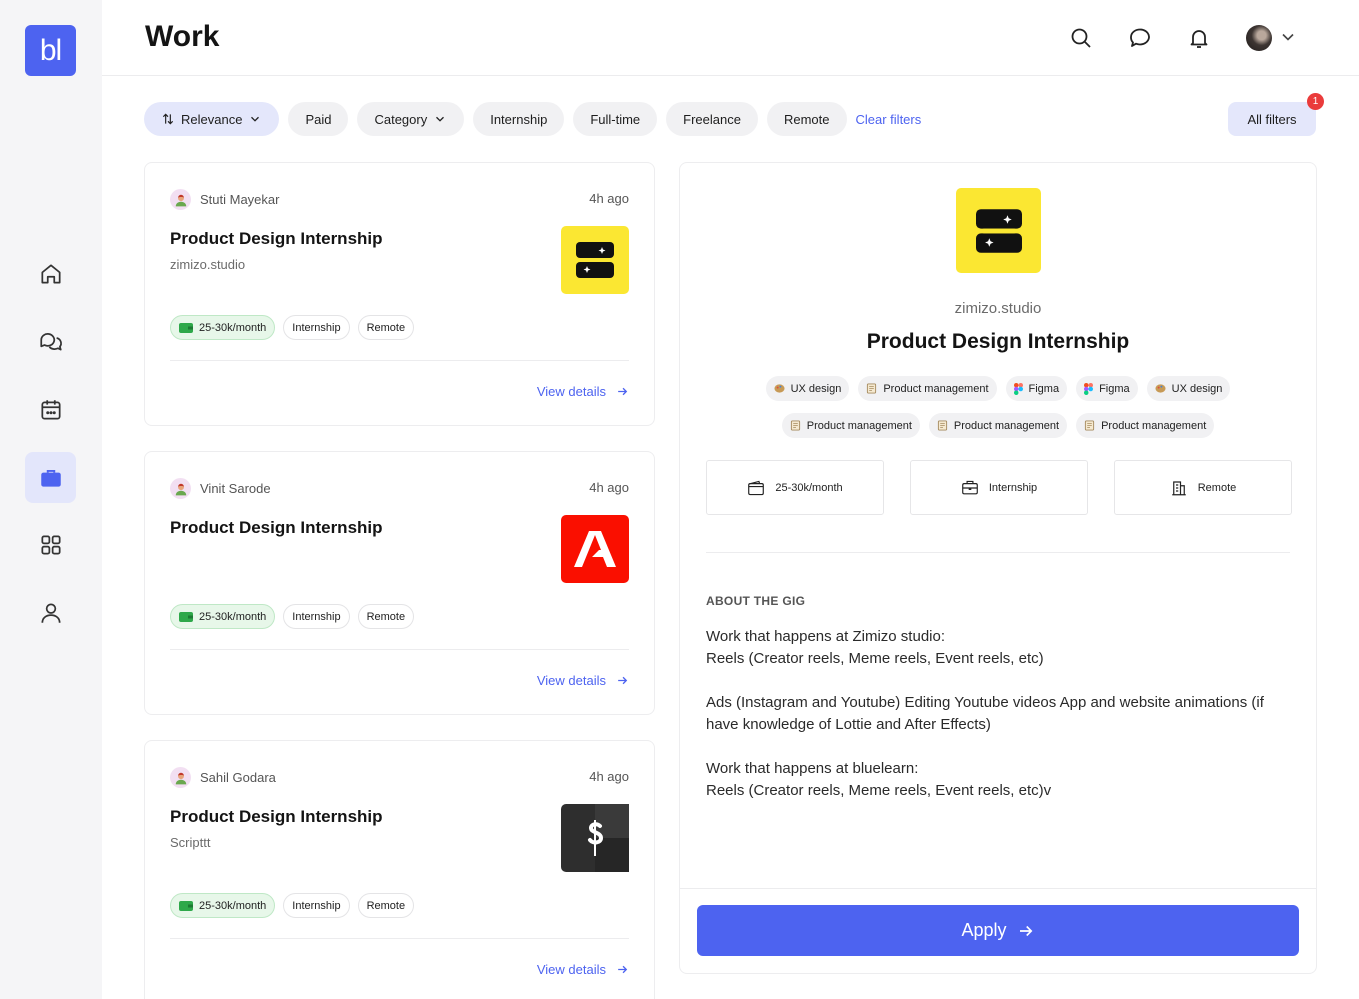  What do you see at coordinates (998, 552) in the screenshot?
I see `detail-divider` at bounding box center [998, 552].